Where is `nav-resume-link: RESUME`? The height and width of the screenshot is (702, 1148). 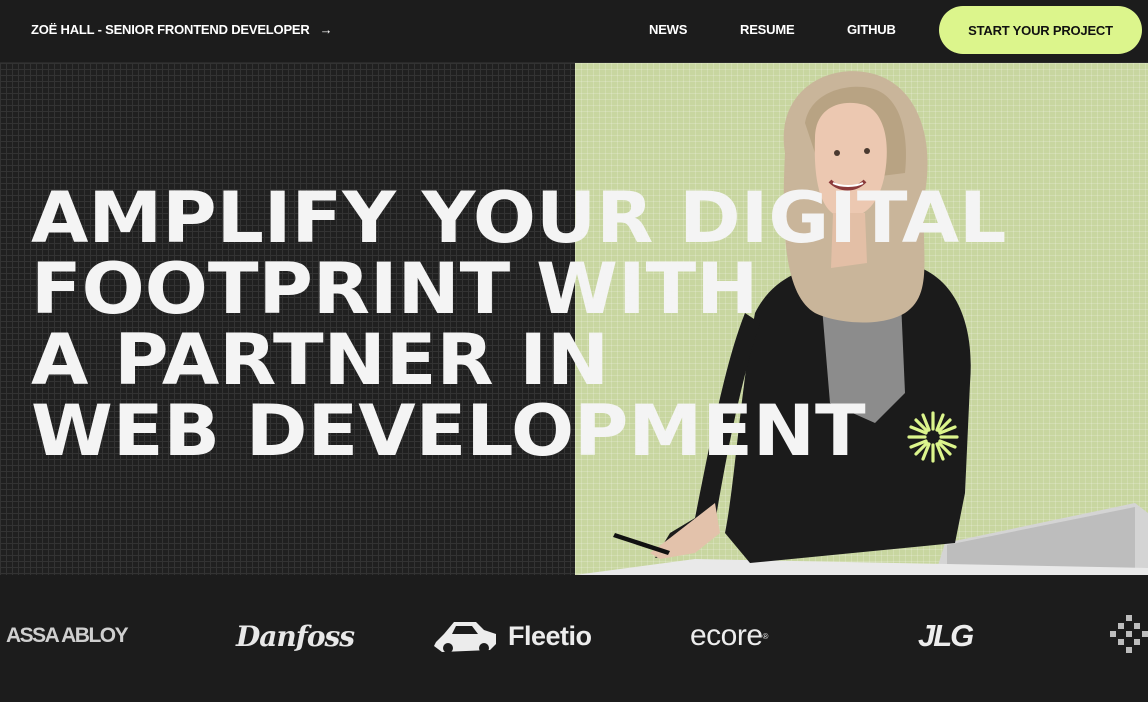
nav-resume-link: RESUME is located at coordinates (767, 29).